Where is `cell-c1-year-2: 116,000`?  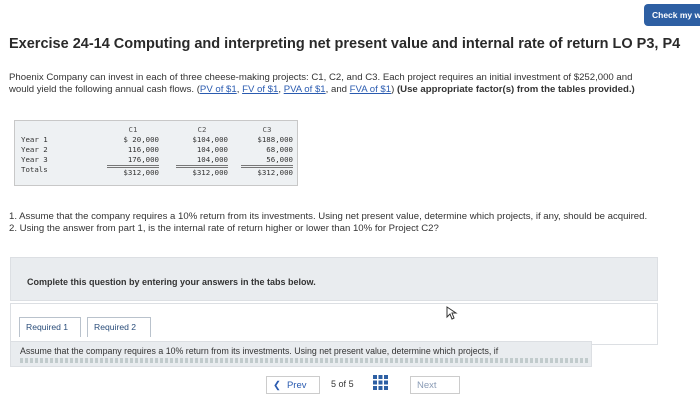
cell-c1-year-2: 116,000 is located at coordinates (143, 149).